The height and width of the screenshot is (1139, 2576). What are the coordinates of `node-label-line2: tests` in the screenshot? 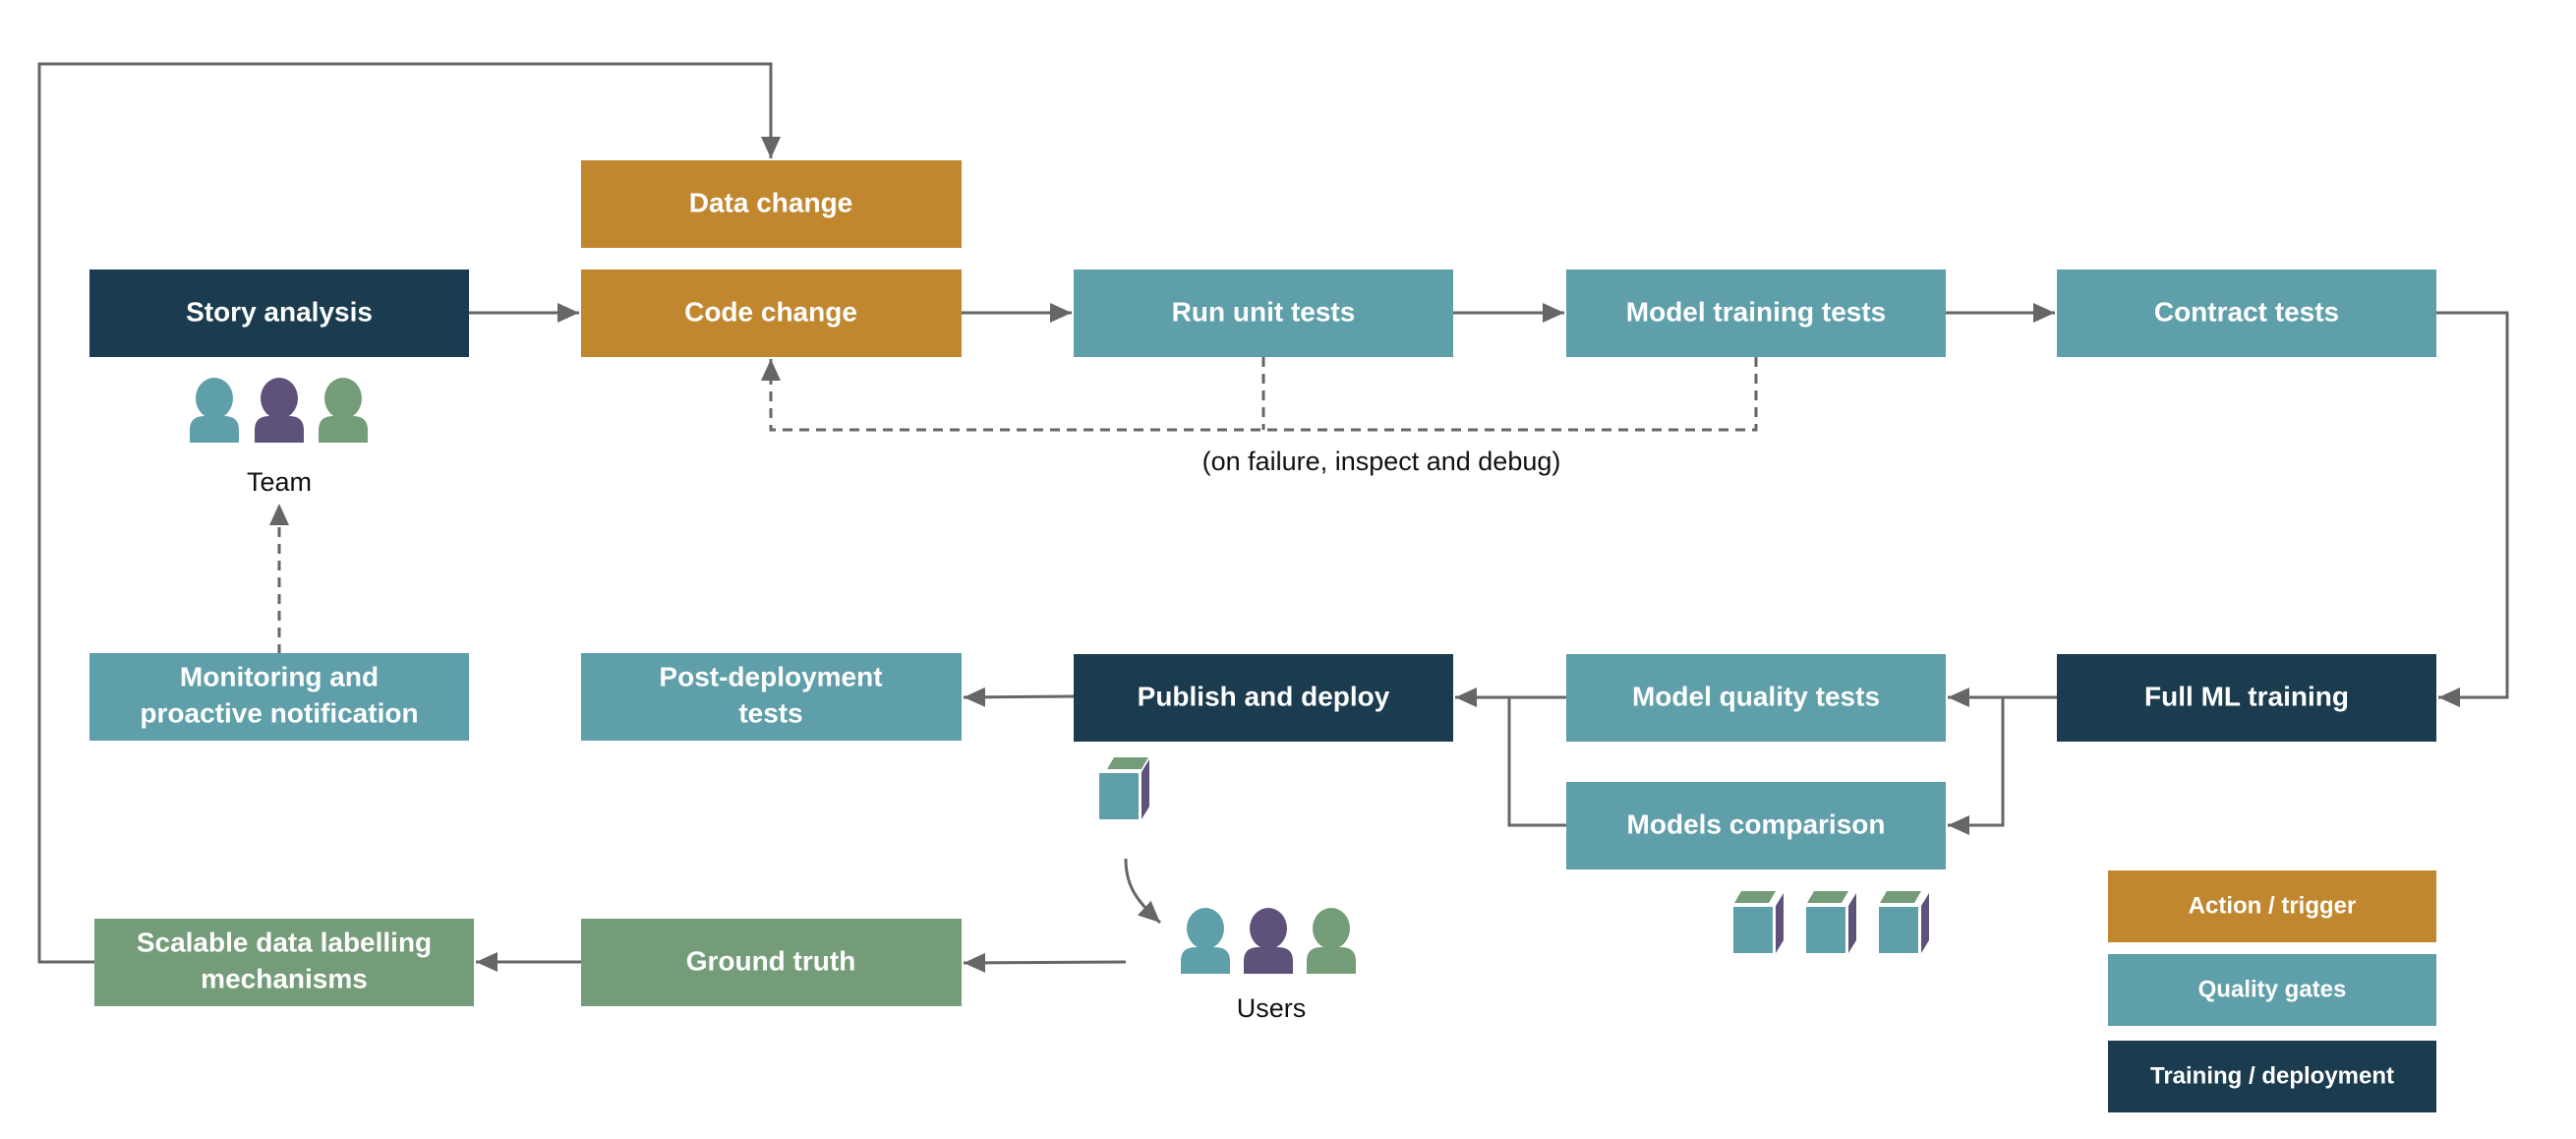 It's located at (770, 712).